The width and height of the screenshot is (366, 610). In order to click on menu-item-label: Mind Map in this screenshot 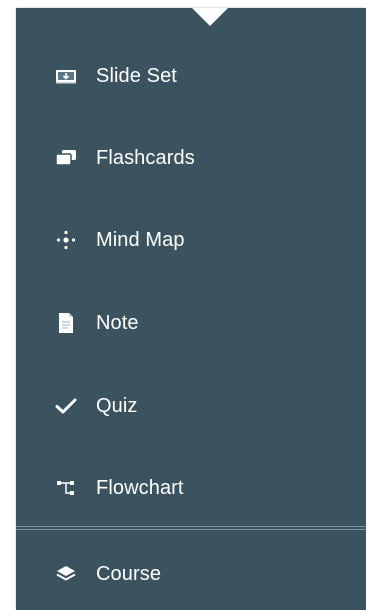, I will do `click(140, 240)`.